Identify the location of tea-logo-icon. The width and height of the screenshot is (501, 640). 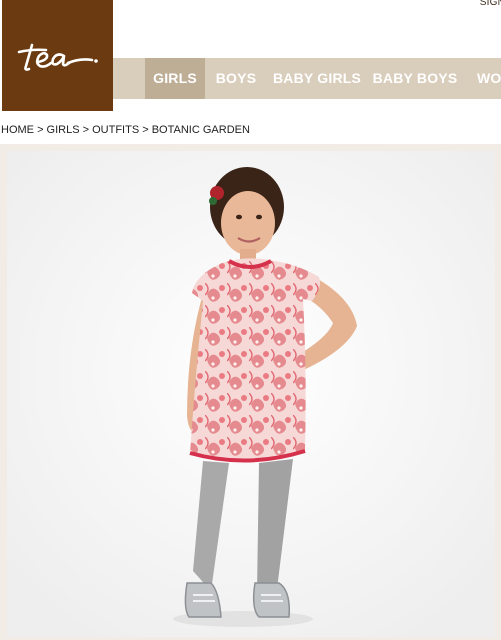
(57, 57).